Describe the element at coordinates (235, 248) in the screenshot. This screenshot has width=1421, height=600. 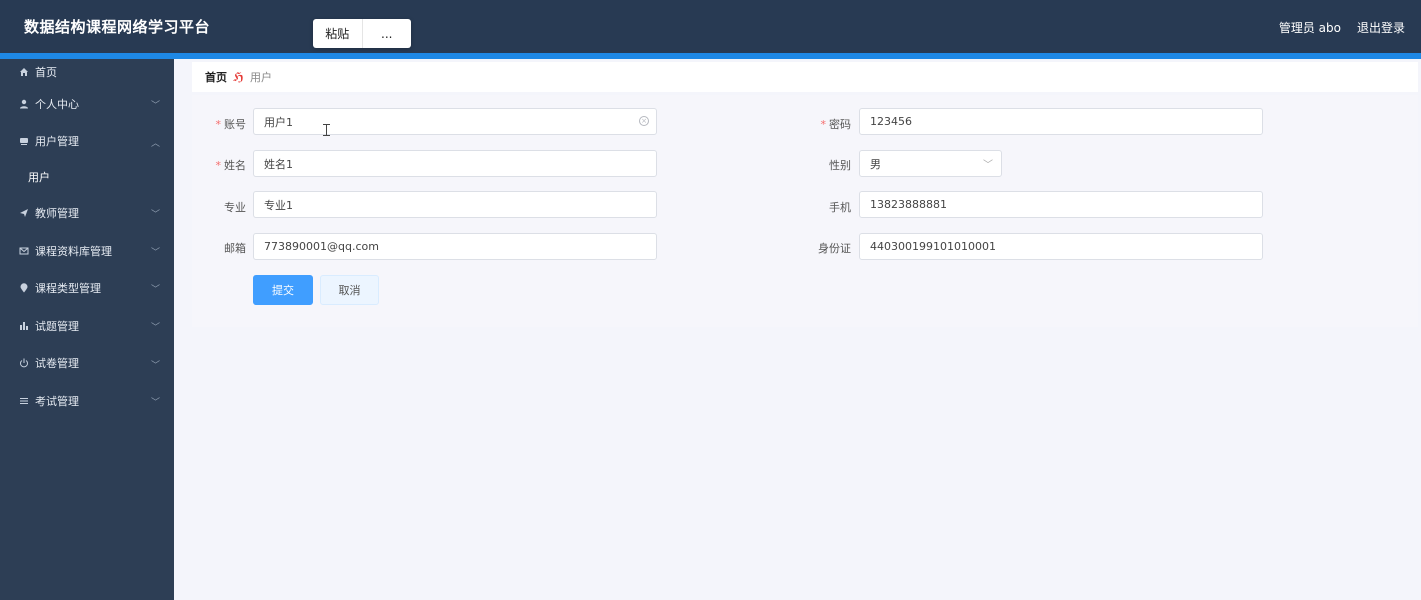
I see `email-label: 邮箱` at that location.